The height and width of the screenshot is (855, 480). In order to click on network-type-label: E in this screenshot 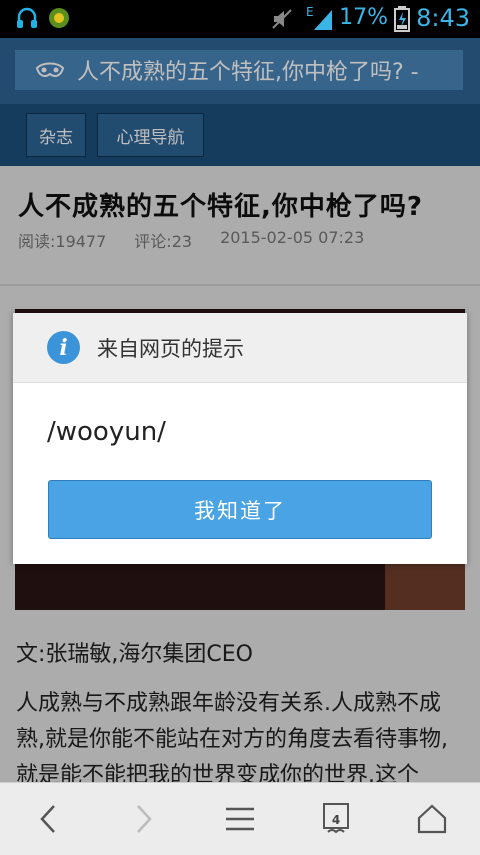, I will do `click(310, 12)`.